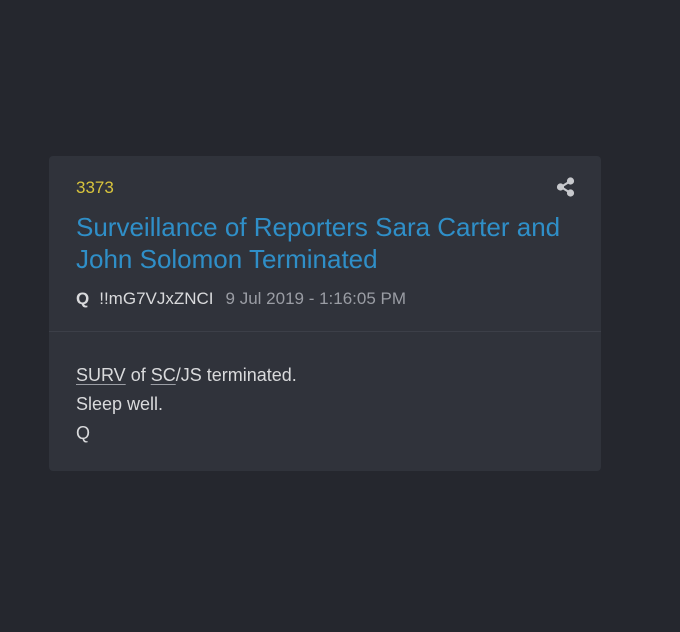 The height and width of the screenshot is (632, 680). I want to click on post-tripcode: !!mG7VJxZNCI, so click(156, 298).